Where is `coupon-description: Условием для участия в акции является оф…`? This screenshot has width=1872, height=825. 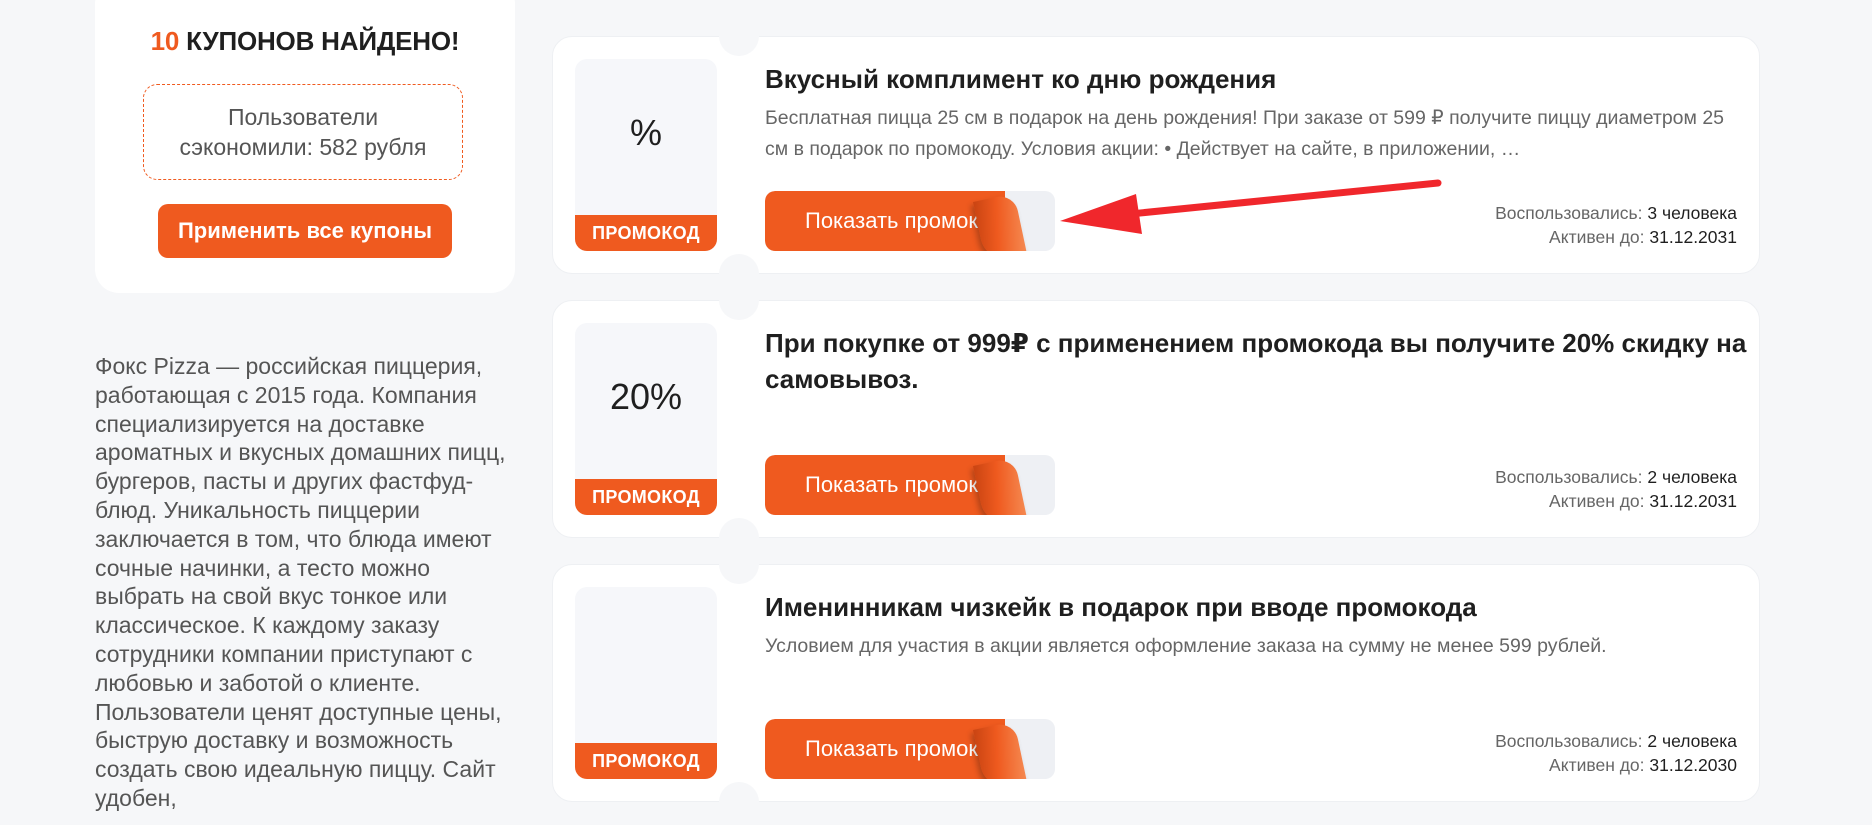 coupon-description: Условием для участия в акции является оф… is located at coordinates (1186, 646).